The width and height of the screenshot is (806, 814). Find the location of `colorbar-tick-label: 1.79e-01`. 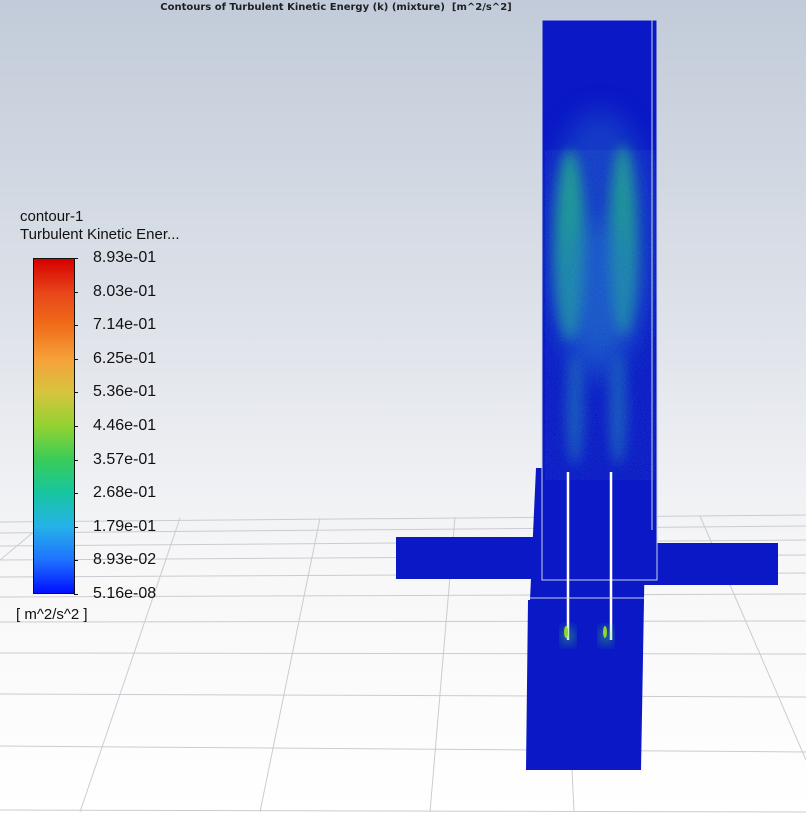

colorbar-tick-label: 1.79e-01 is located at coordinates (125, 526).